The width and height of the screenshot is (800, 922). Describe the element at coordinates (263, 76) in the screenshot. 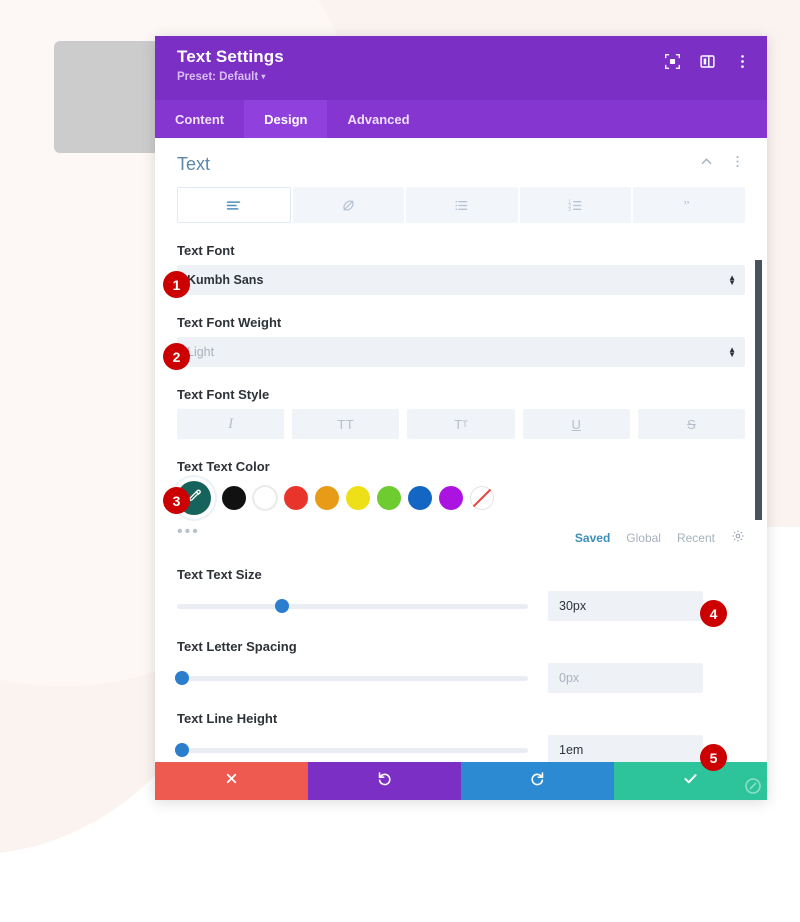

I see `caret-down-icon: ▾` at that location.